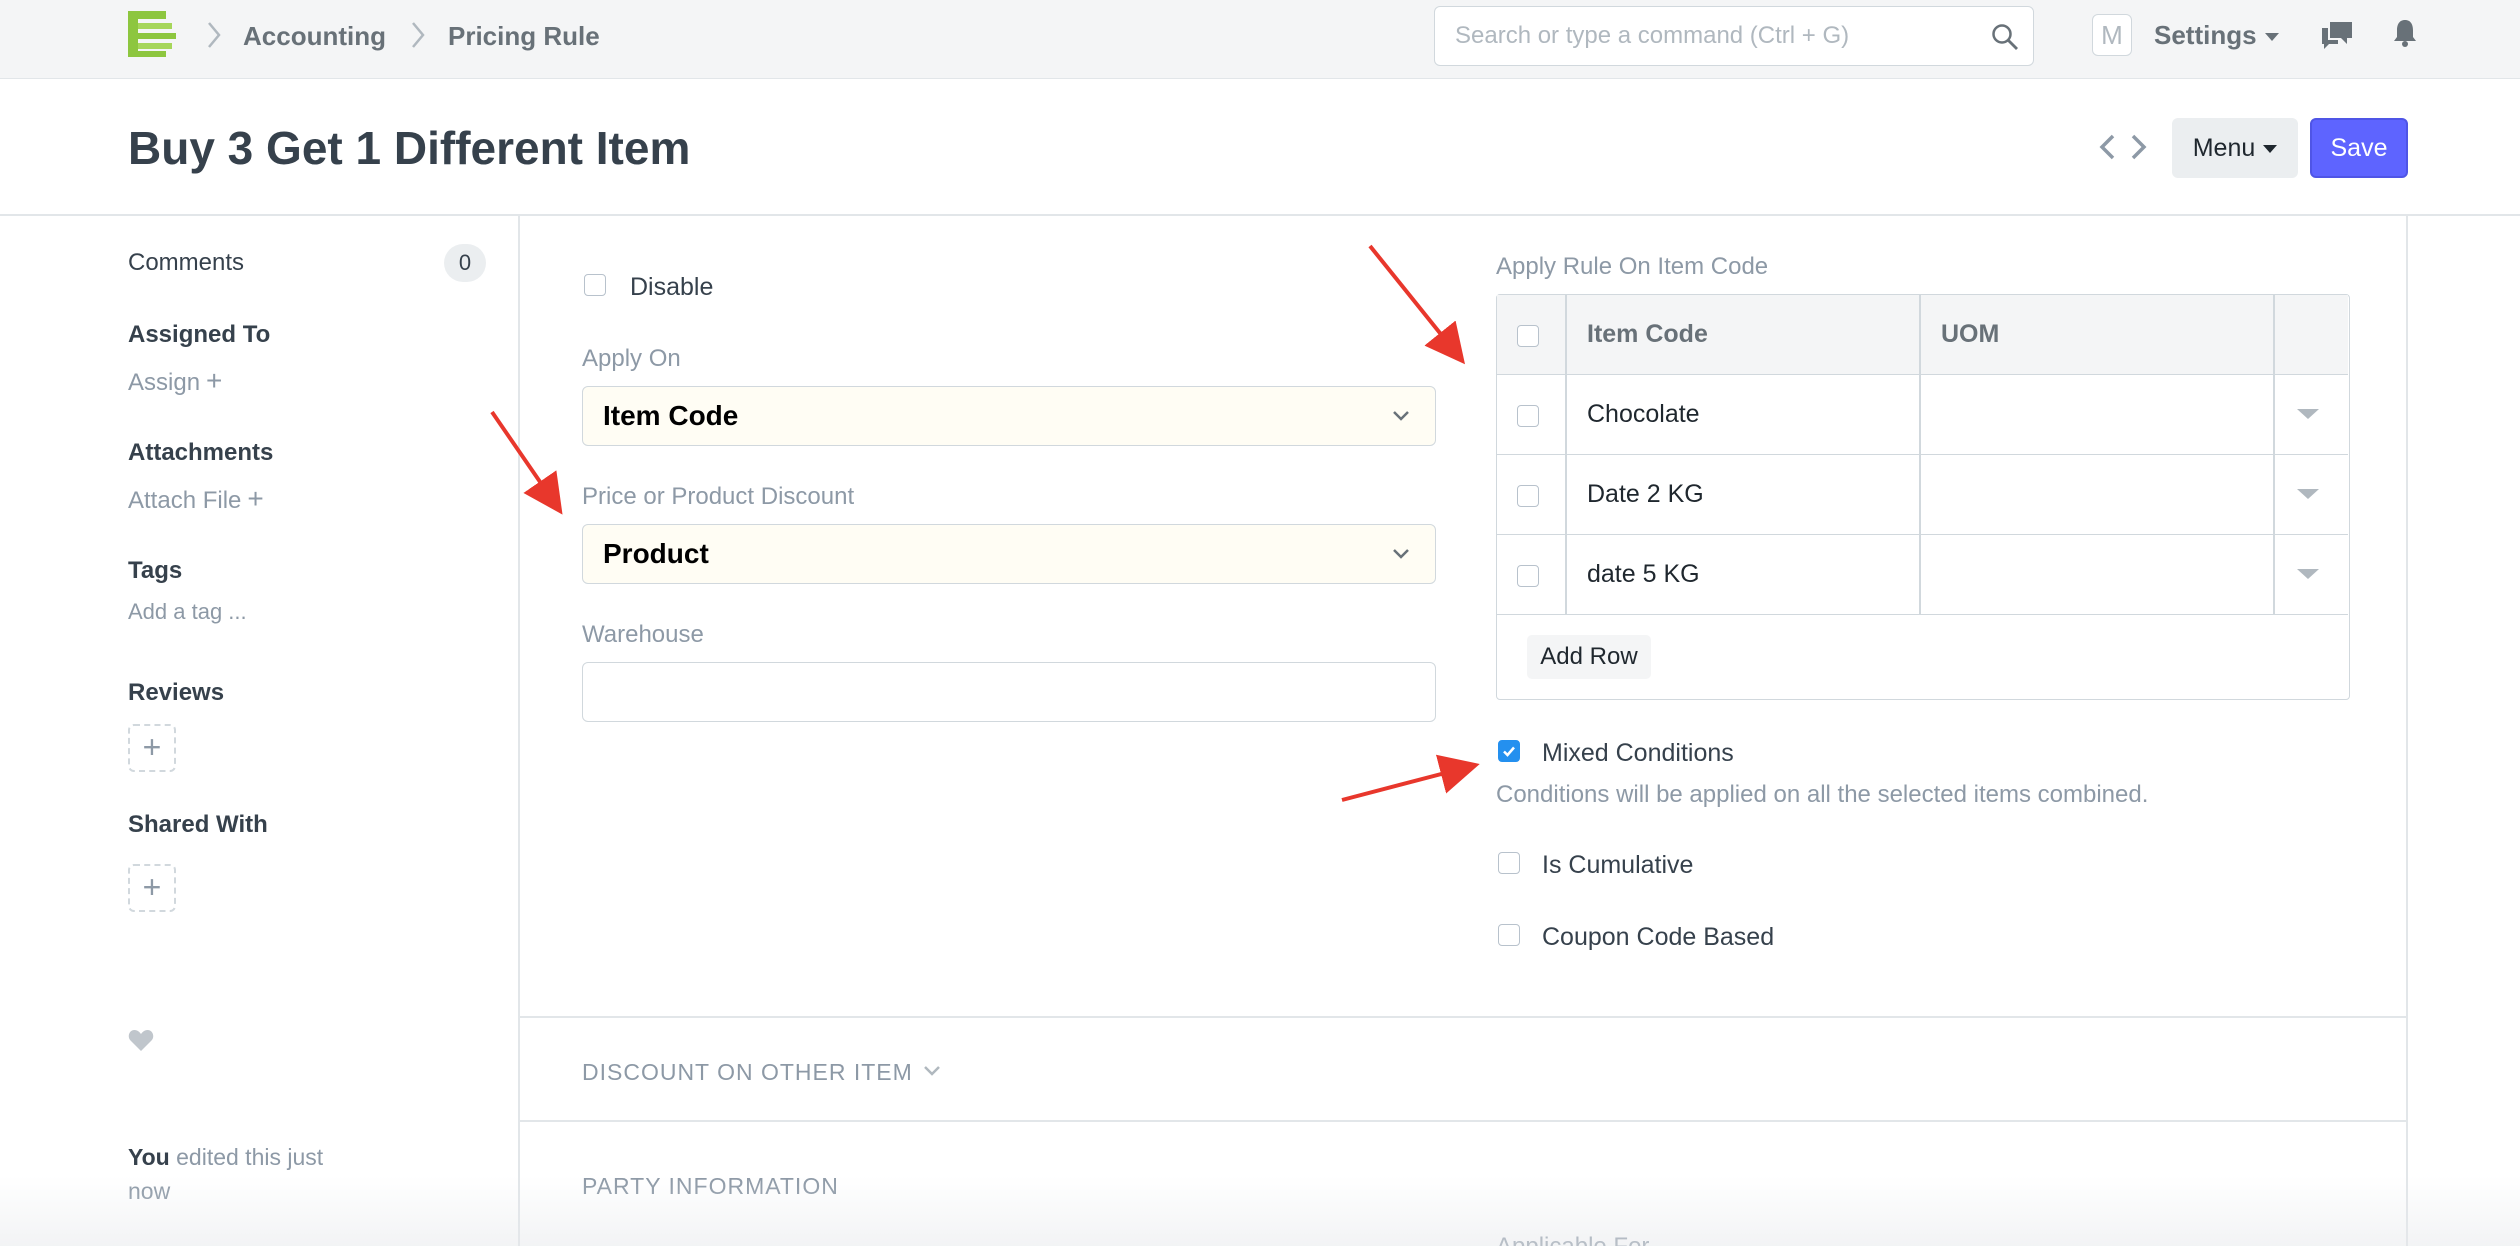 The height and width of the screenshot is (1246, 2520). I want to click on is-cumulative-checkbox, so click(1509, 863).